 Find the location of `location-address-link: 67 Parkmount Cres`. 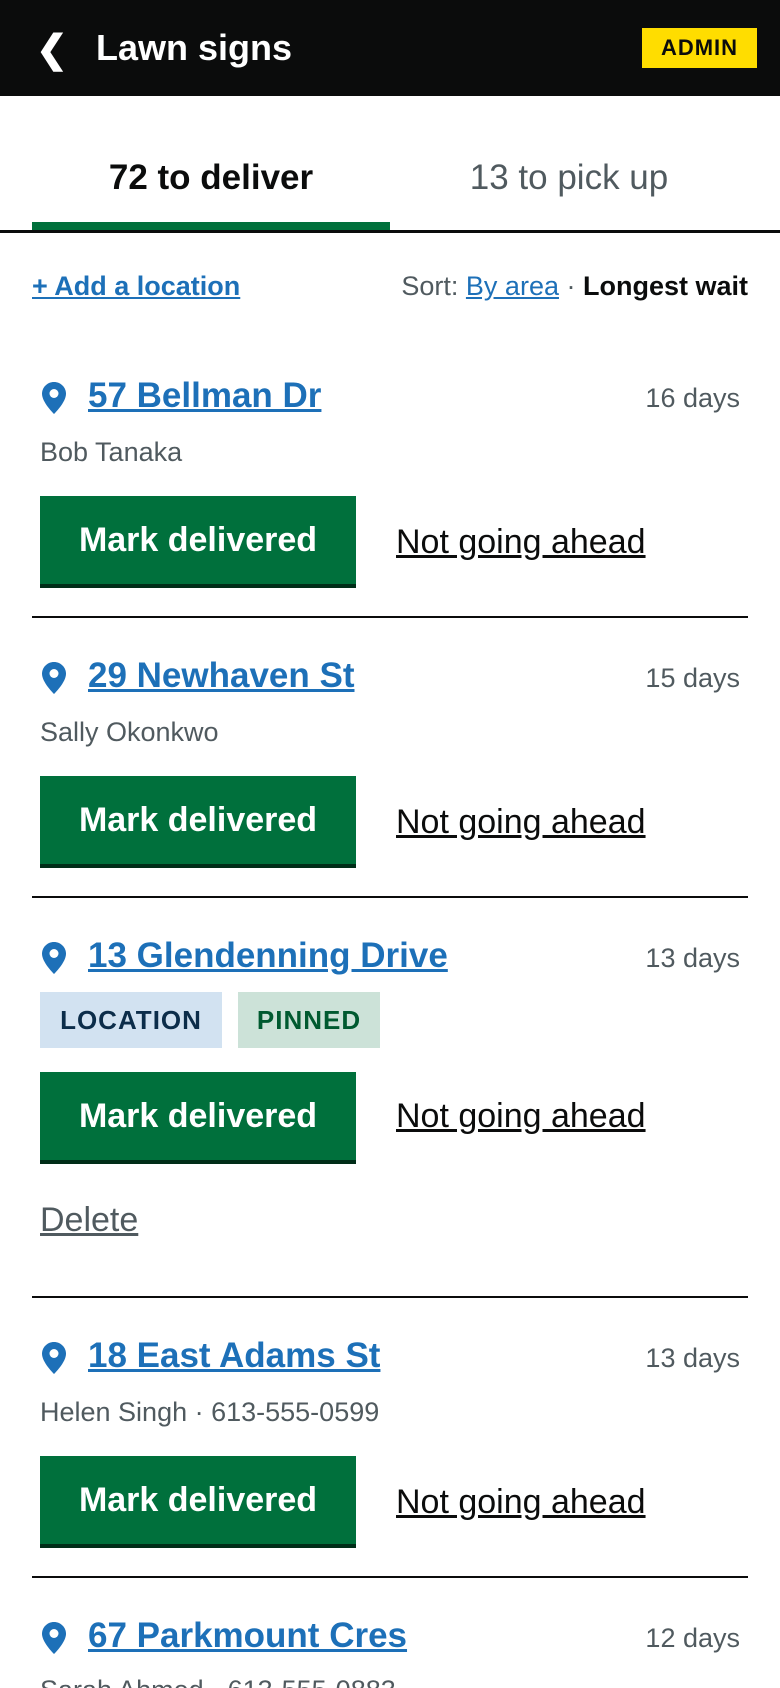

location-address-link: 67 Parkmount Cres is located at coordinates (247, 1636).